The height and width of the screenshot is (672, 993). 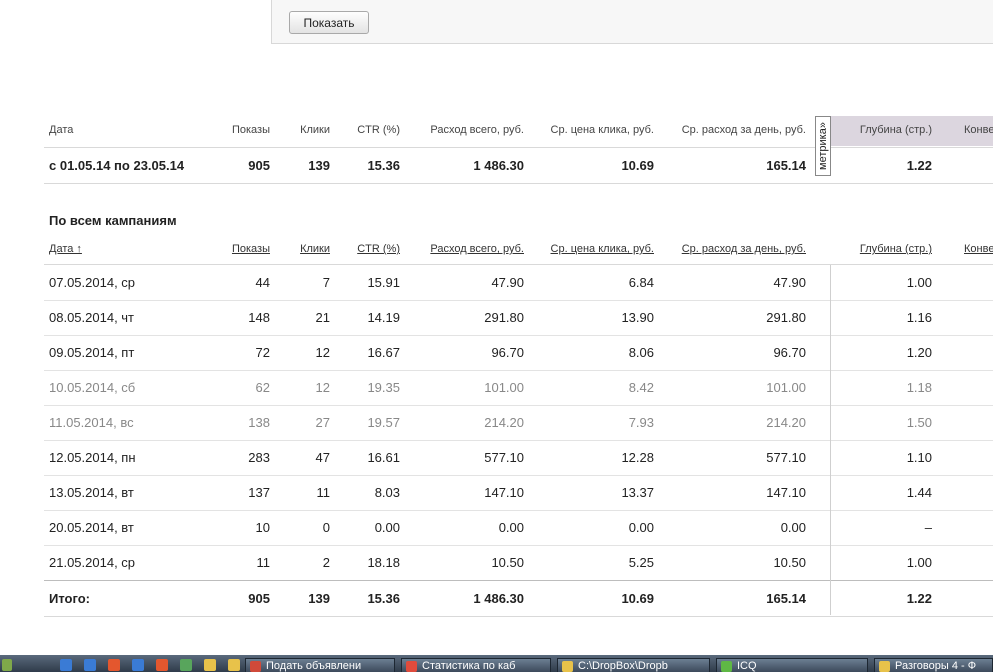 What do you see at coordinates (262, 387) in the screenshot?
I see `row-shows: 62` at bounding box center [262, 387].